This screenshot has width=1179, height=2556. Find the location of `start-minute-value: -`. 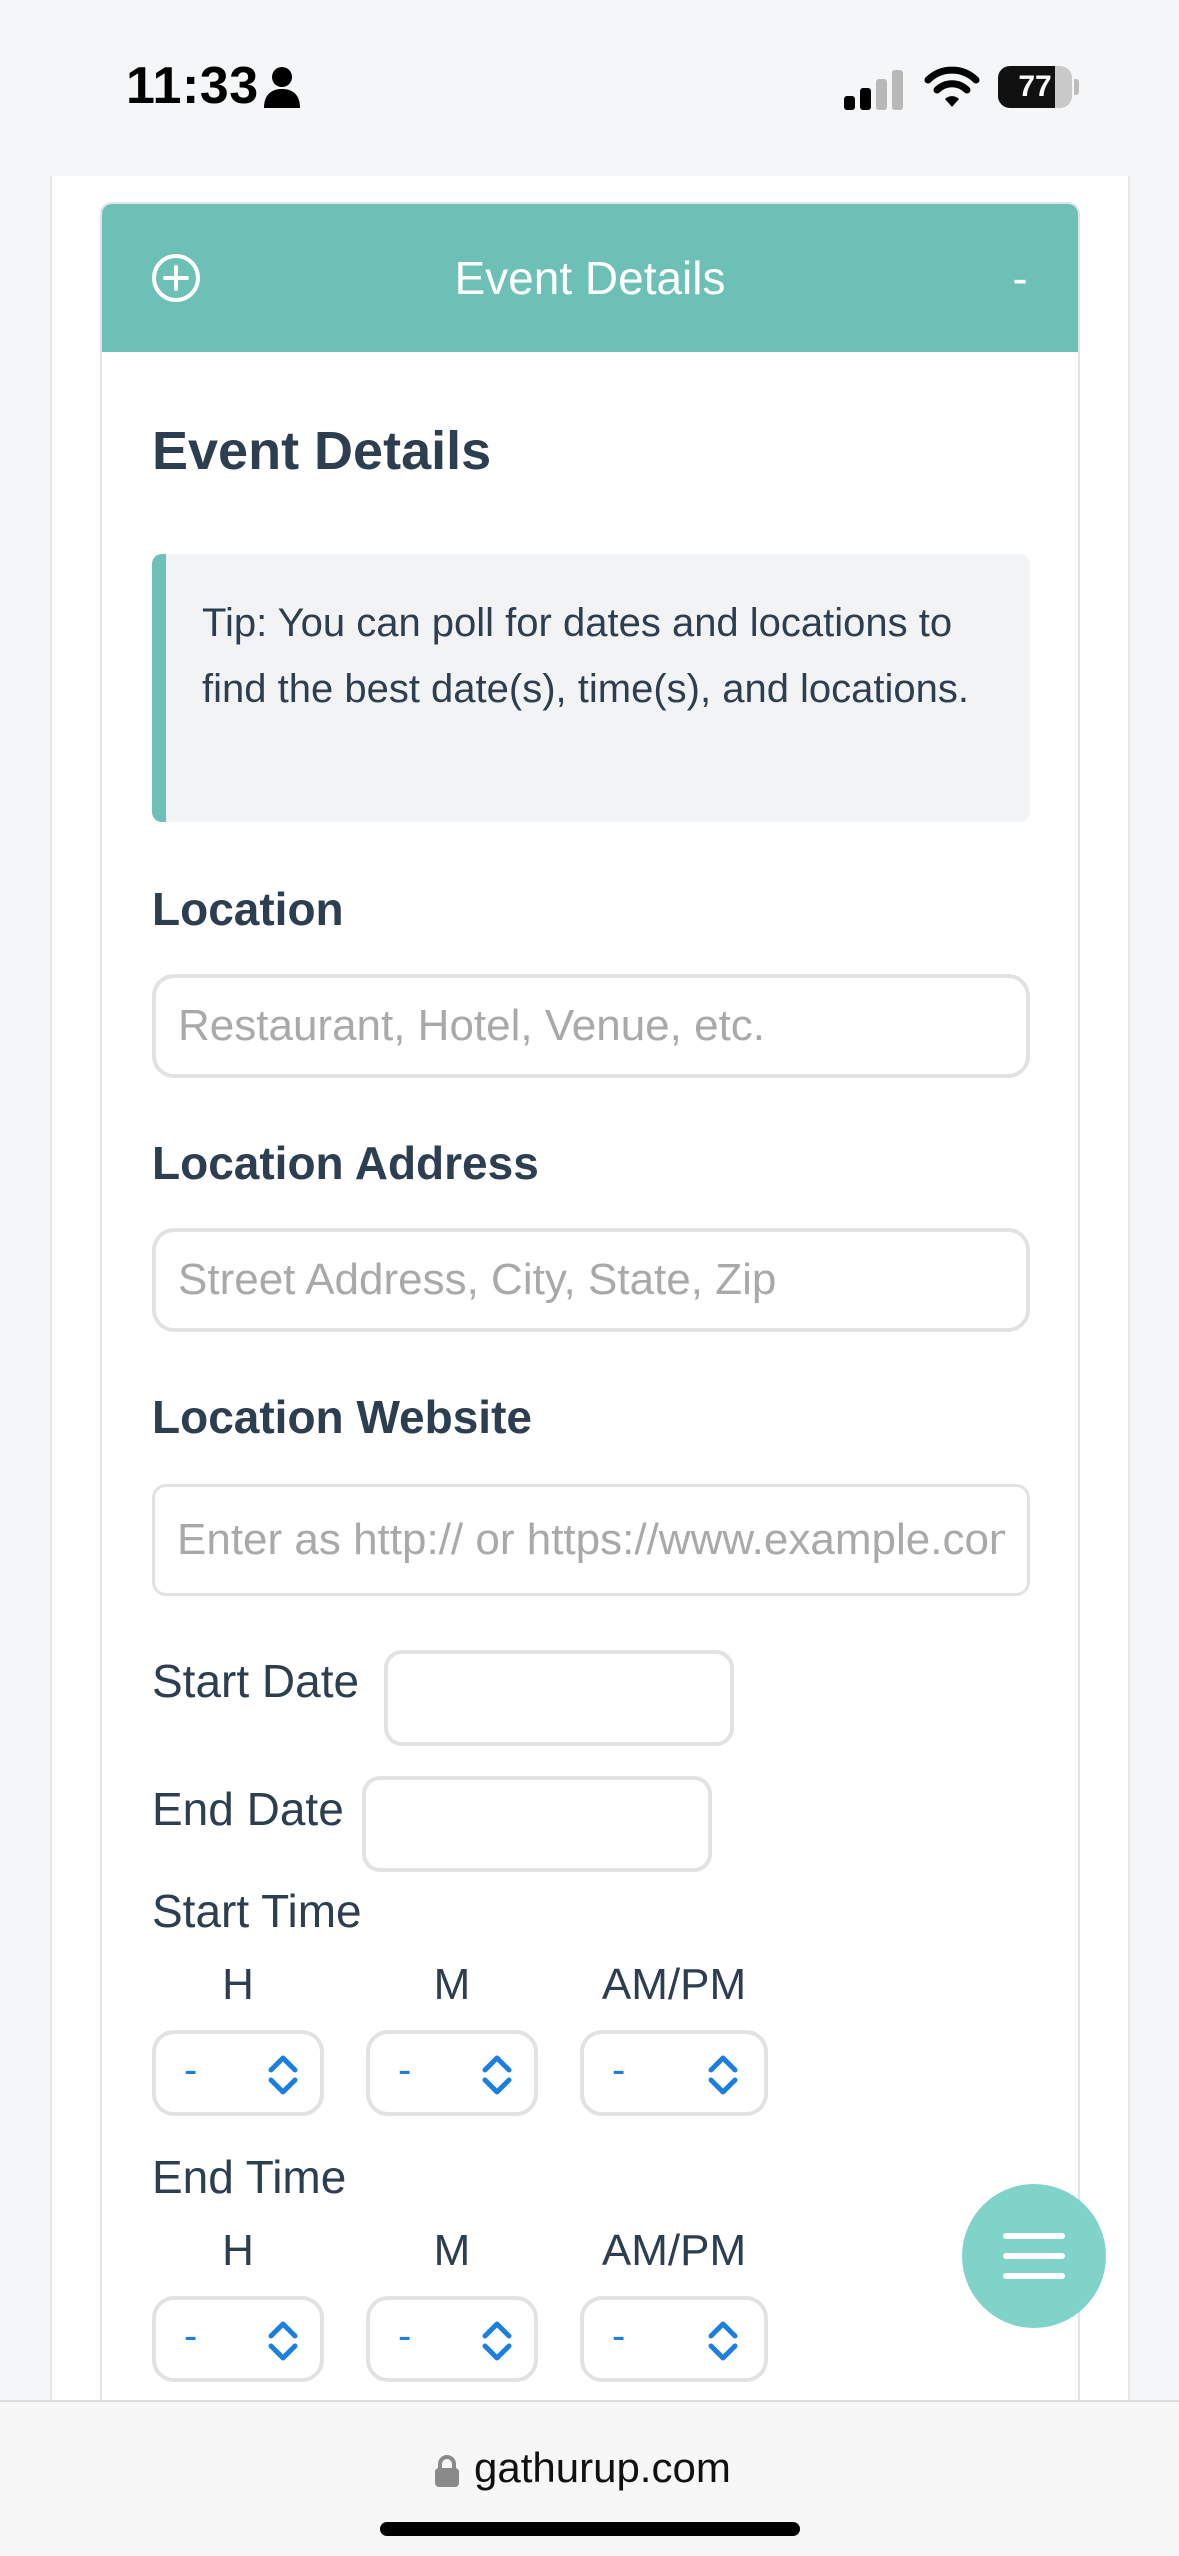

start-minute-value: - is located at coordinates (405, 2070).